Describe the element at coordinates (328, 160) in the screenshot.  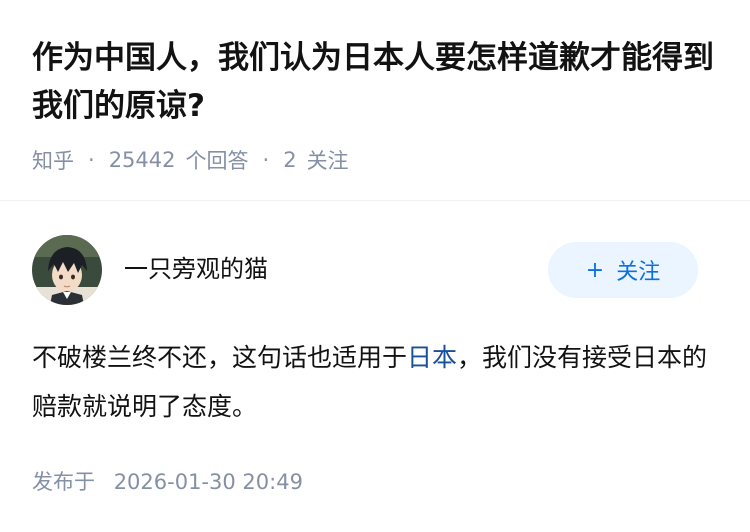
I see `follow-count-label: 关注` at that location.